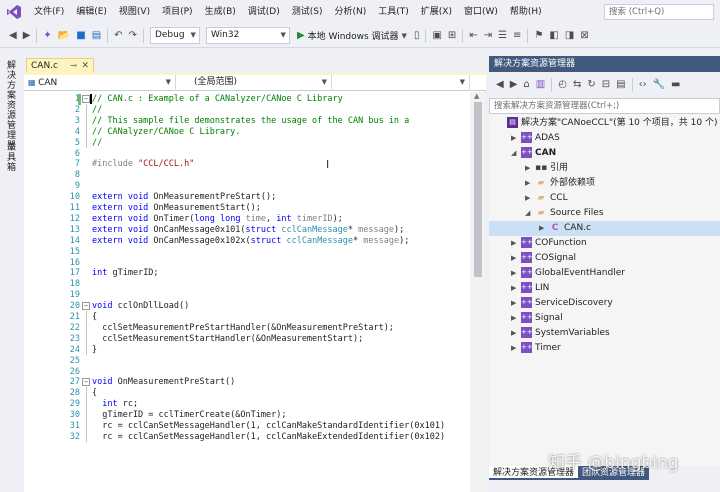 This screenshot has width=720, height=492. What do you see at coordinates (436, 12) in the screenshot?
I see `menu-extensions: 扩展(X)` at bounding box center [436, 12].